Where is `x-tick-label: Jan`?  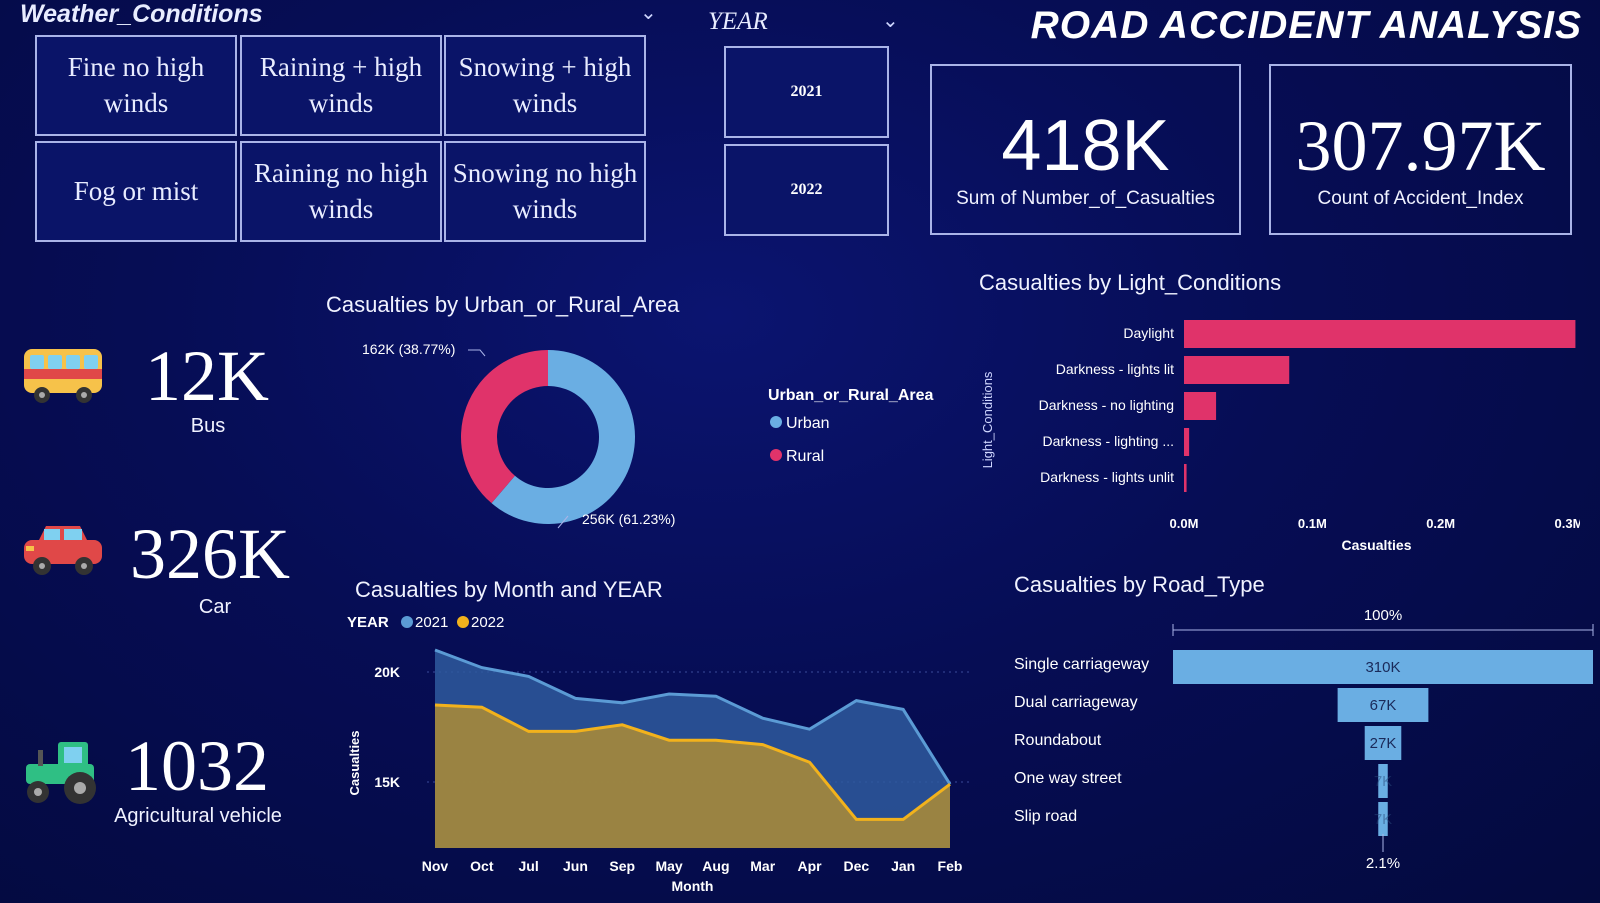 x-tick-label: Jan is located at coordinates (903, 866).